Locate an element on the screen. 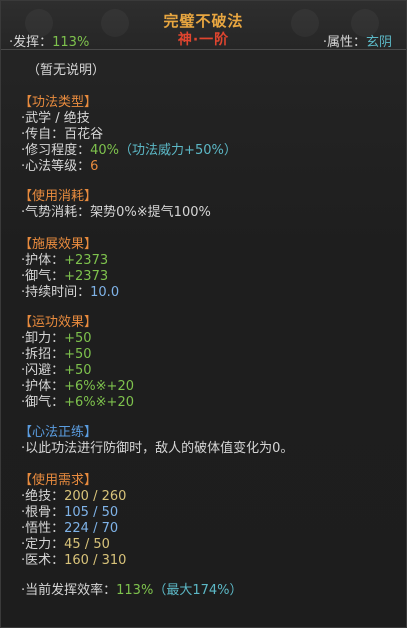 This screenshot has height=628, width=407. practice-bonus: （功法威力+50%） is located at coordinates (178, 150).